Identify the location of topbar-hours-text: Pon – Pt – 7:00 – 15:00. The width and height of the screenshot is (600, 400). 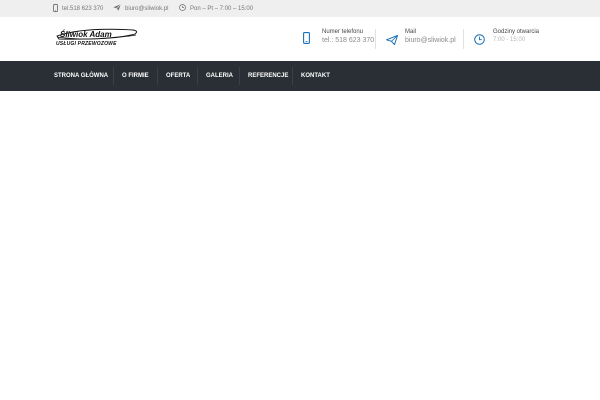
(222, 8).